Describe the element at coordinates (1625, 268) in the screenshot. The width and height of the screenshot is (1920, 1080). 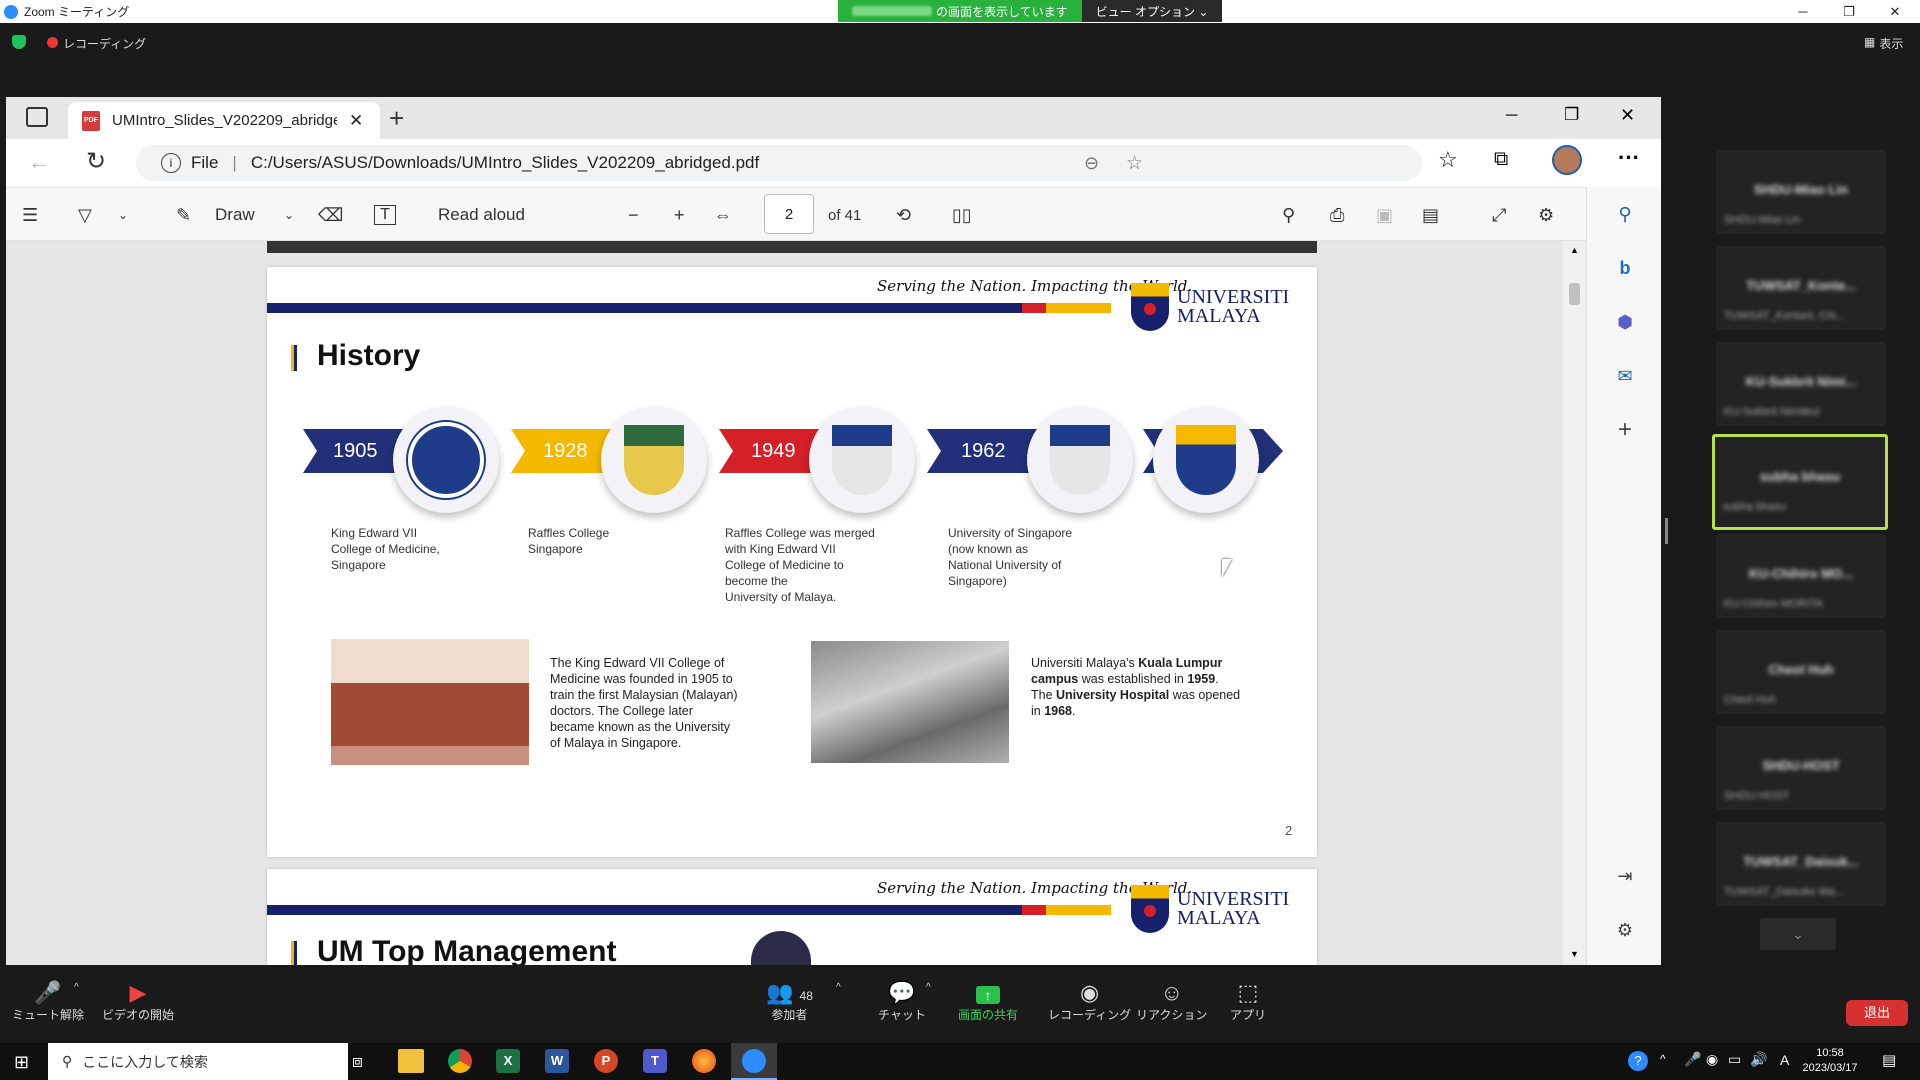
I see `bing-icon: b` at that location.